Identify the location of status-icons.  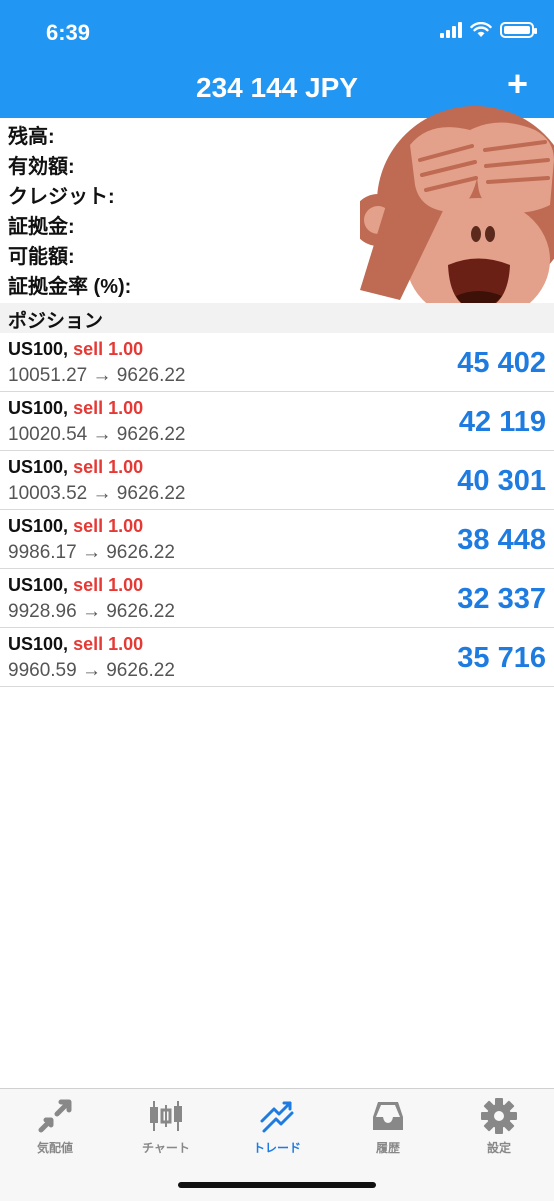
(488, 30).